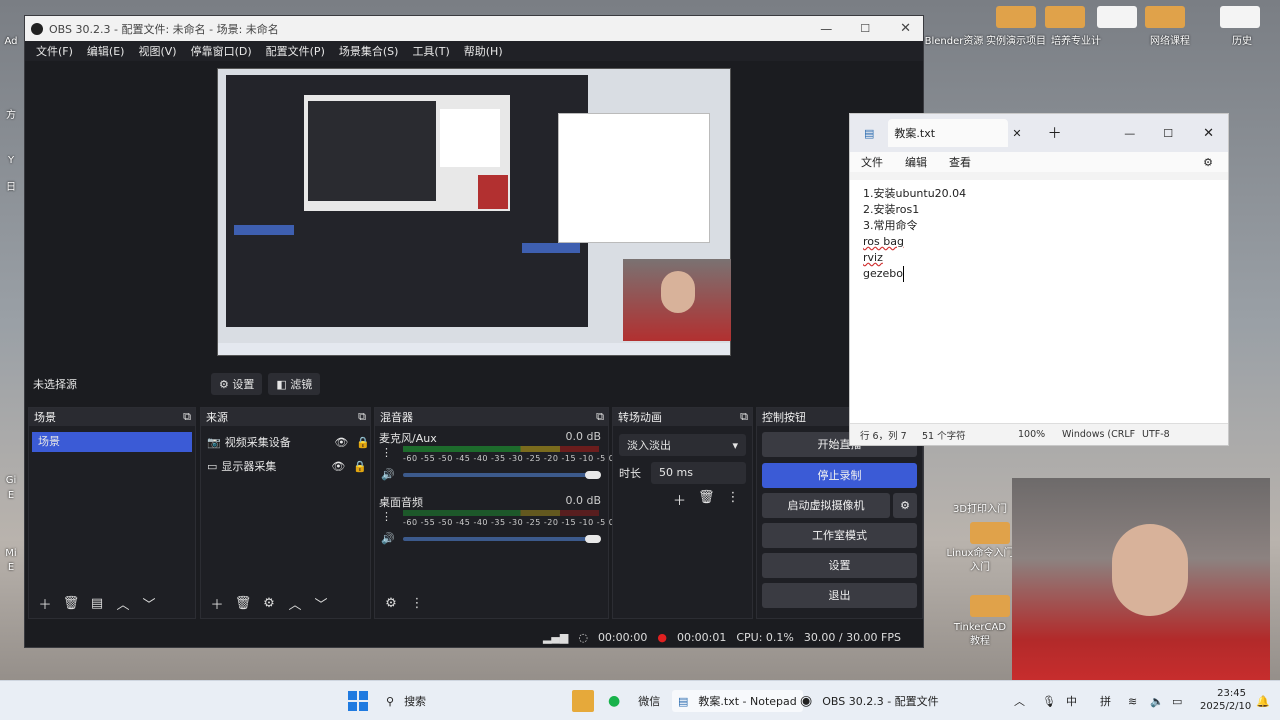 The height and width of the screenshot is (720, 1280). Describe the element at coordinates (1055, 133) in the screenshot. I see `new-tab-icon: ＋` at that location.